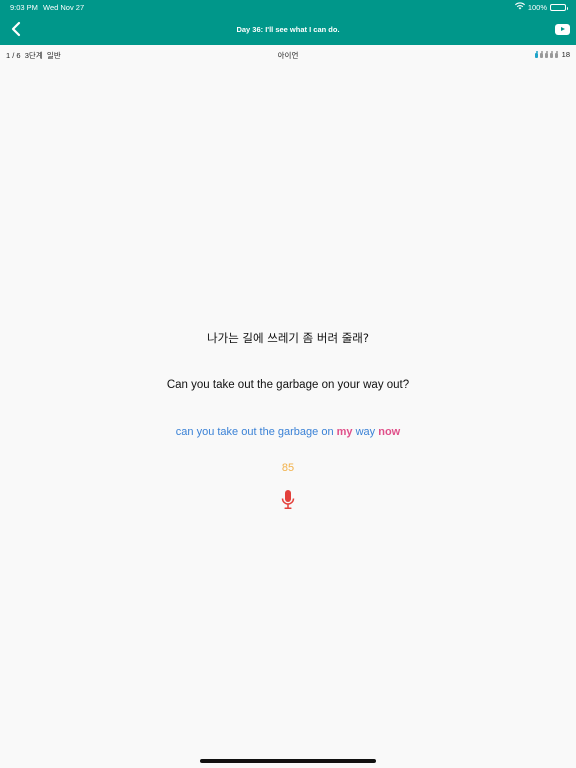 Image resolution: width=576 pixels, height=768 pixels. I want to click on info-bar: 1 / 6 3단계 일반 아이언 18, so click(288, 56).